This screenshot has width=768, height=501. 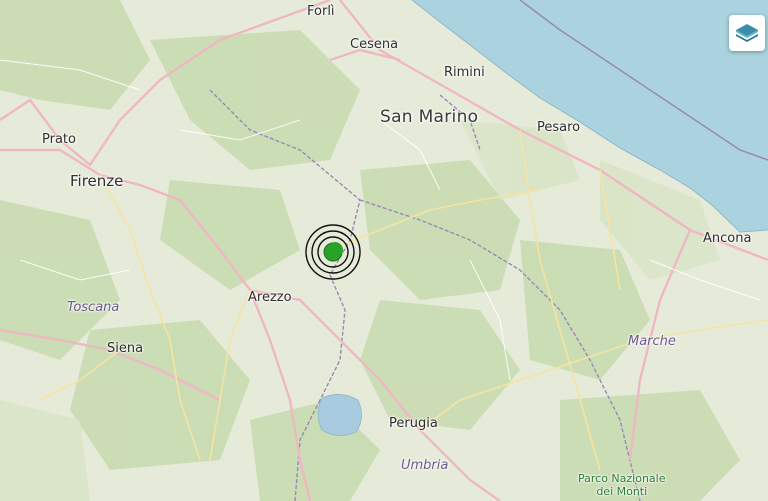 What do you see at coordinates (374, 44) in the screenshot?
I see `label-cesena: Cesena` at bounding box center [374, 44].